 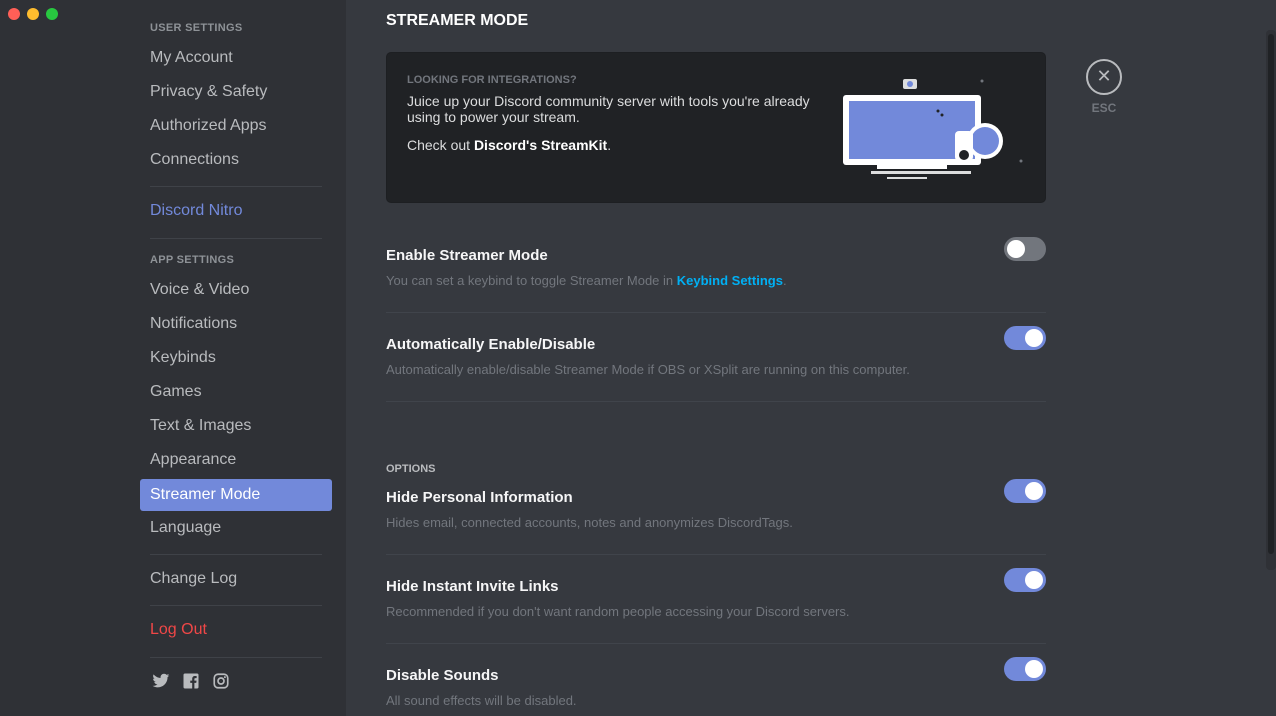 I want to click on sidebar-item-text-images: Text & Images, so click(x=236, y=426).